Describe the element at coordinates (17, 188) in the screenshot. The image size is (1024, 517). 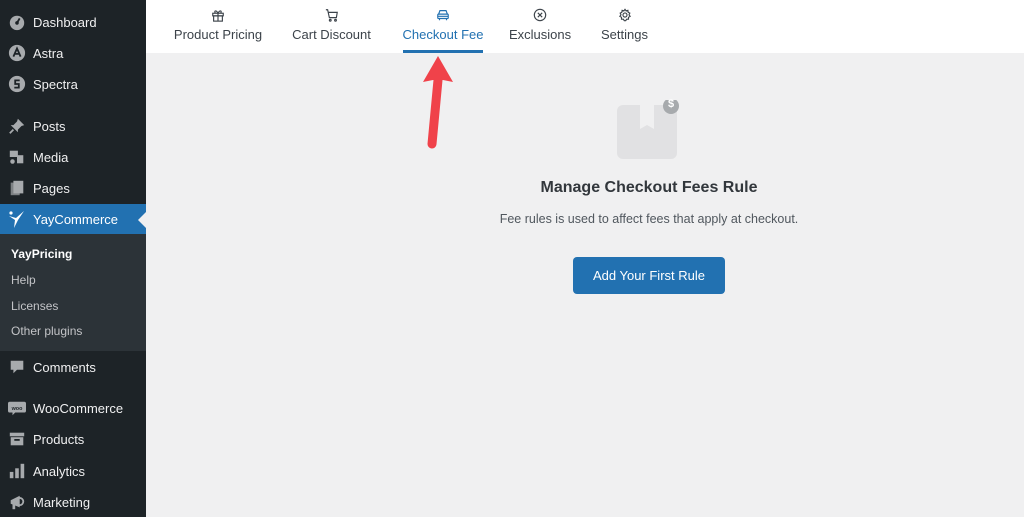
I see `pages-icon` at that location.